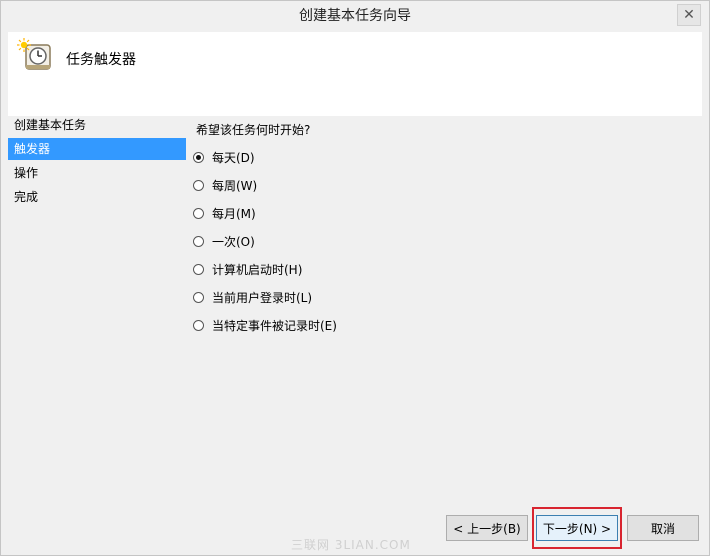 This screenshot has width=710, height=556. I want to click on title-bar: 创建基本任务向导 ✕, so click(355, 16).